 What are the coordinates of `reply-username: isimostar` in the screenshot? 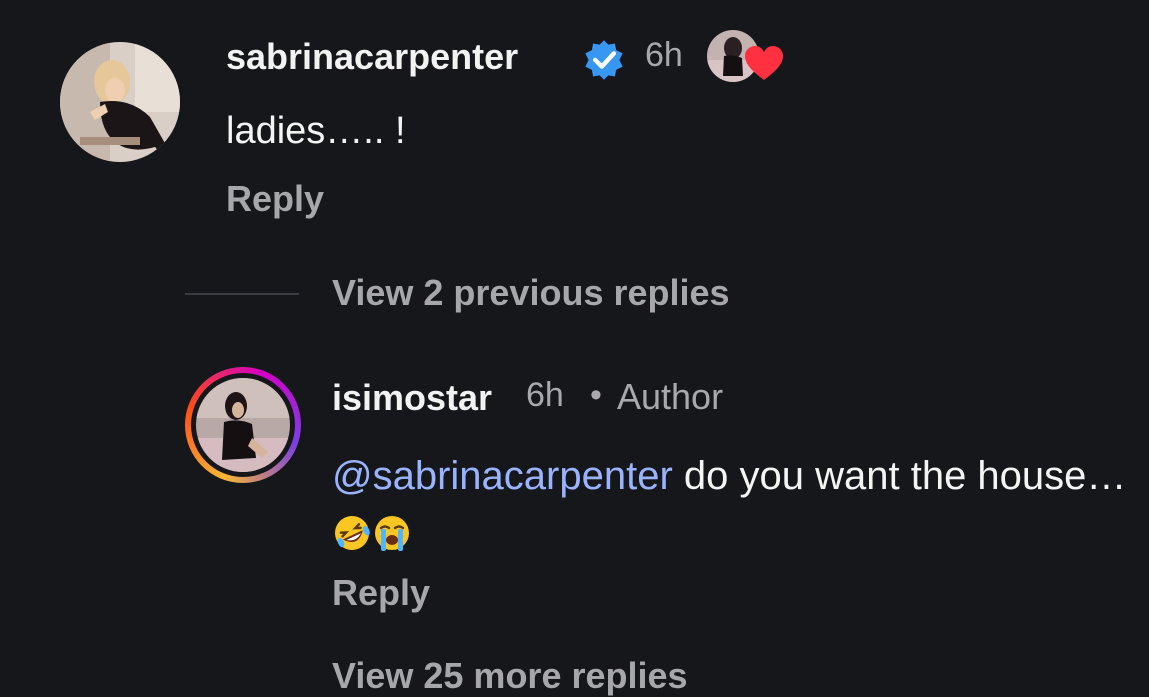 It's located at (412, 398).